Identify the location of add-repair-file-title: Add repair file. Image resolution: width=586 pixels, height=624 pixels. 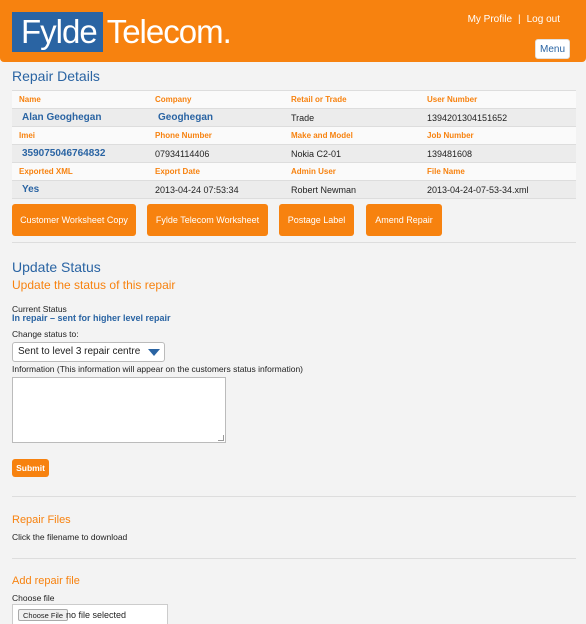
(46, 581).